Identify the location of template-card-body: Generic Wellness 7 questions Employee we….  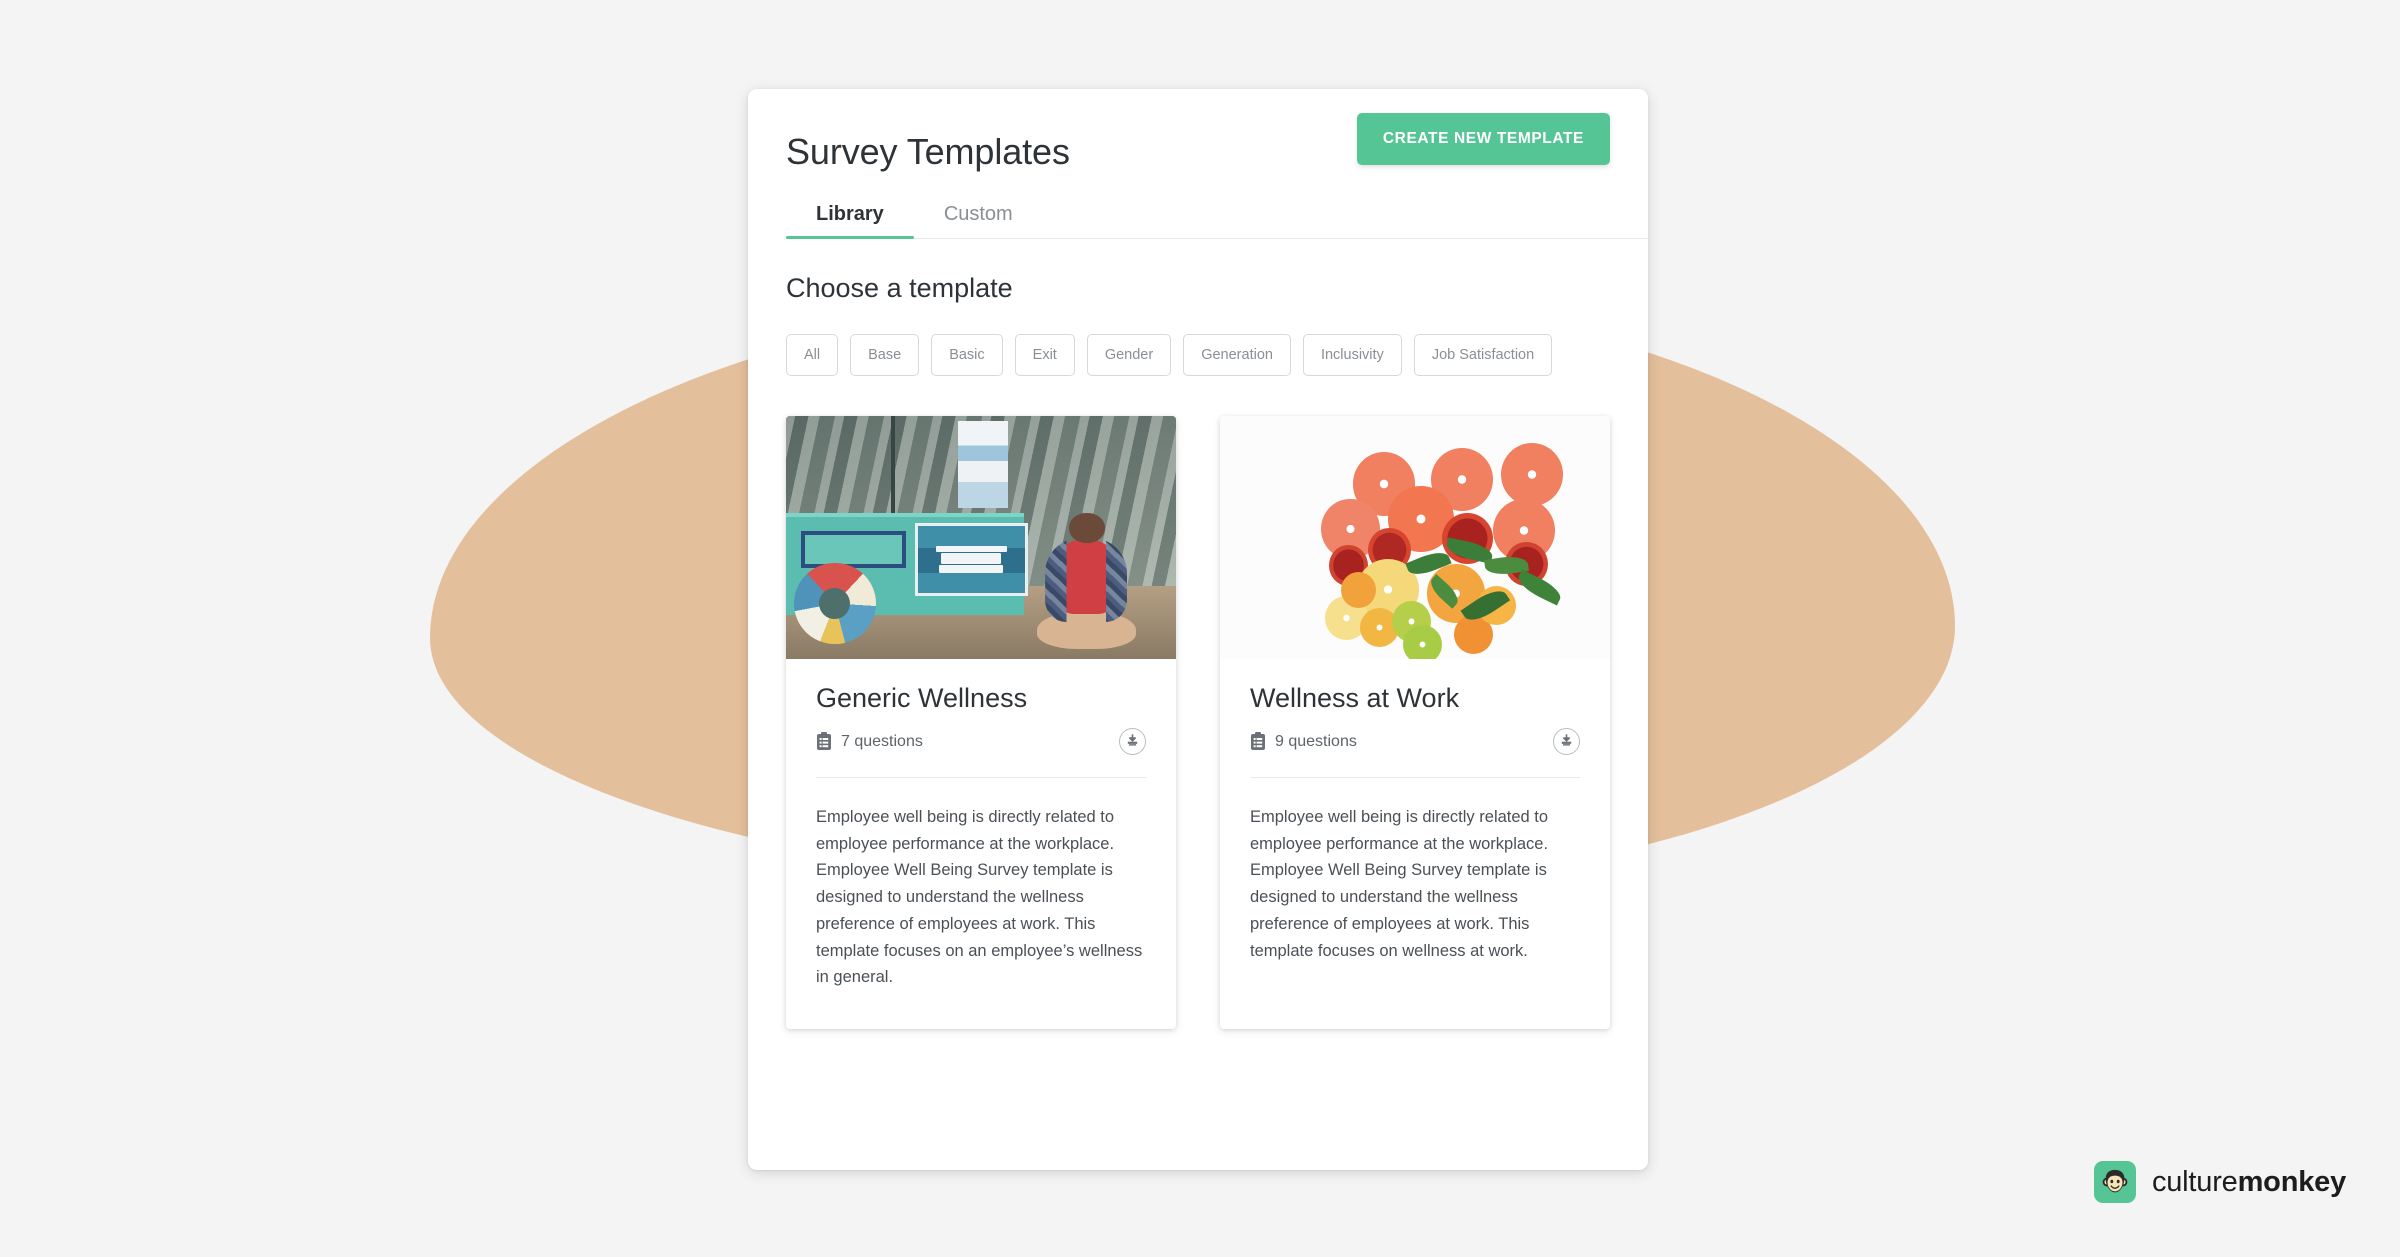
(981, 844).